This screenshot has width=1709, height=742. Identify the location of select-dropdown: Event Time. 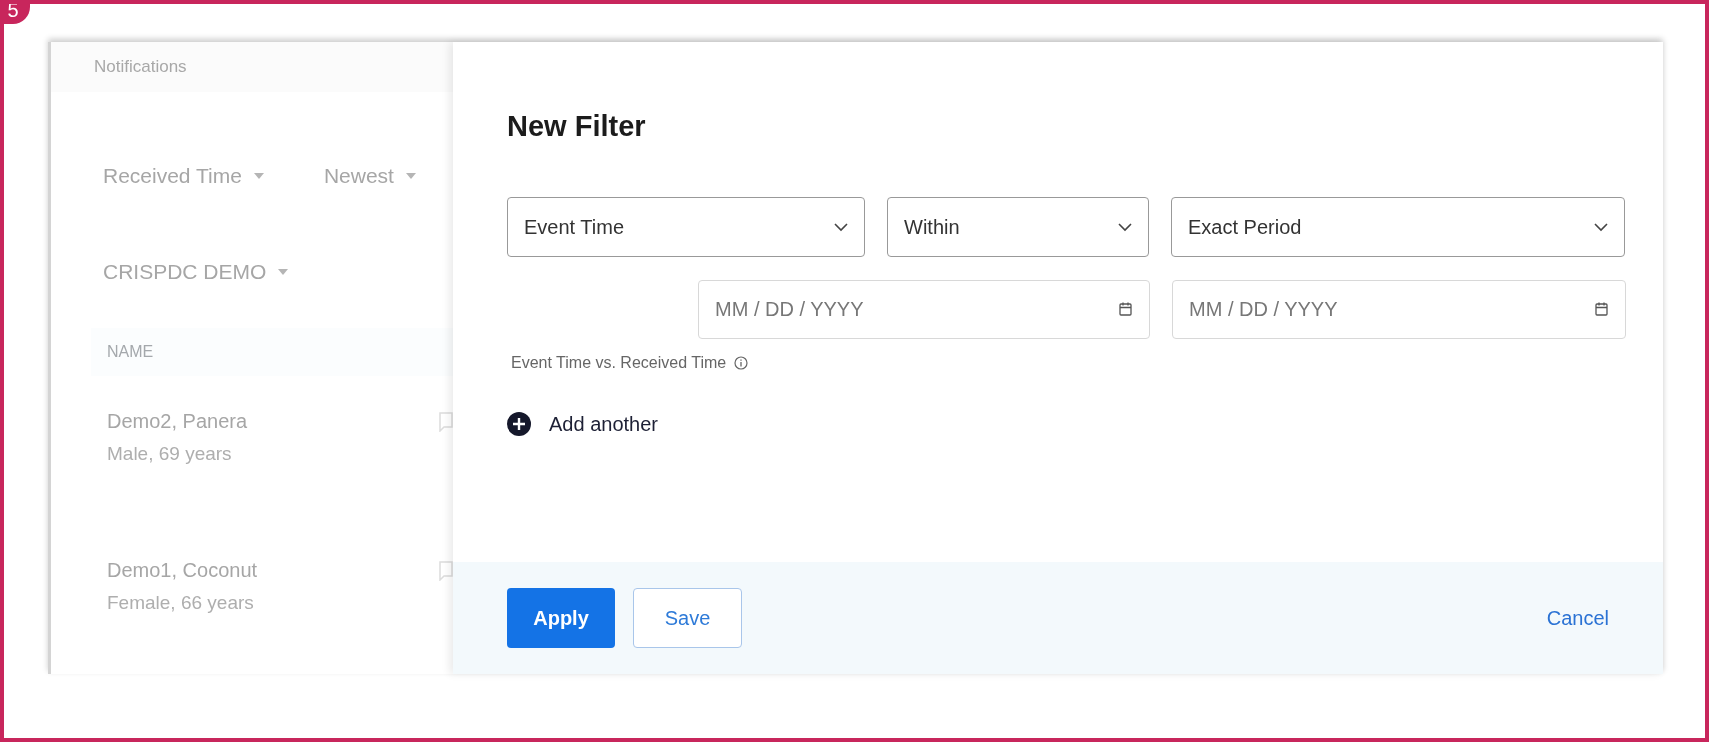
(686, 227).